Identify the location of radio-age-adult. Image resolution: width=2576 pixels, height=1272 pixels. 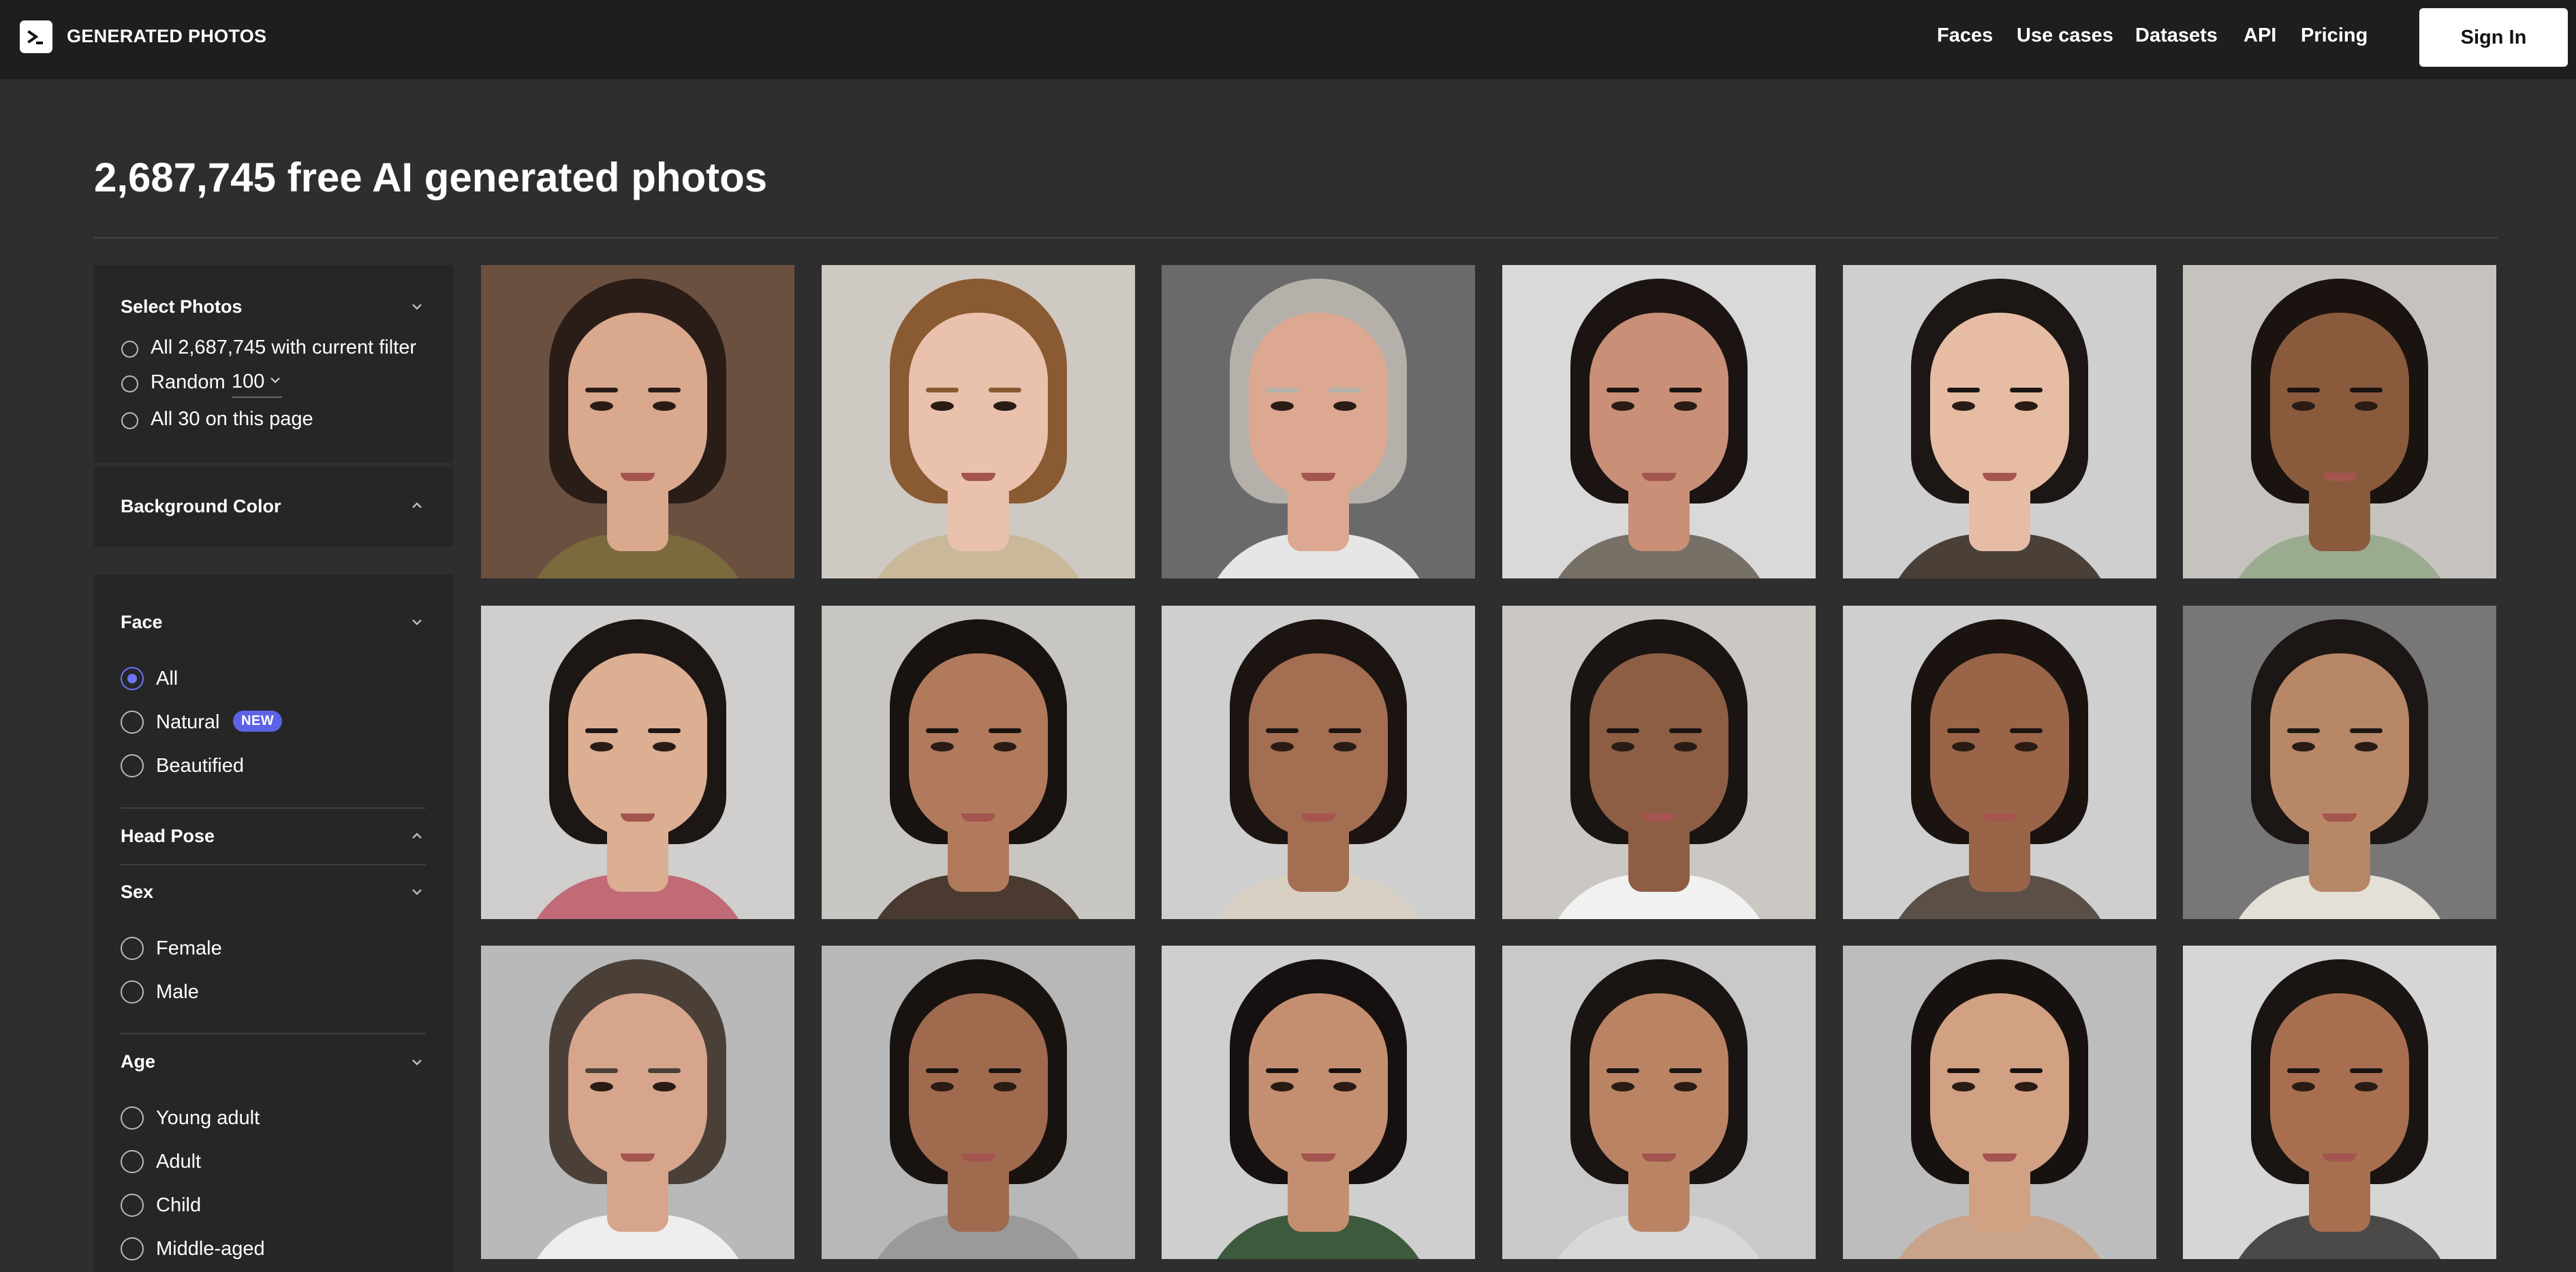
(132, 1161).